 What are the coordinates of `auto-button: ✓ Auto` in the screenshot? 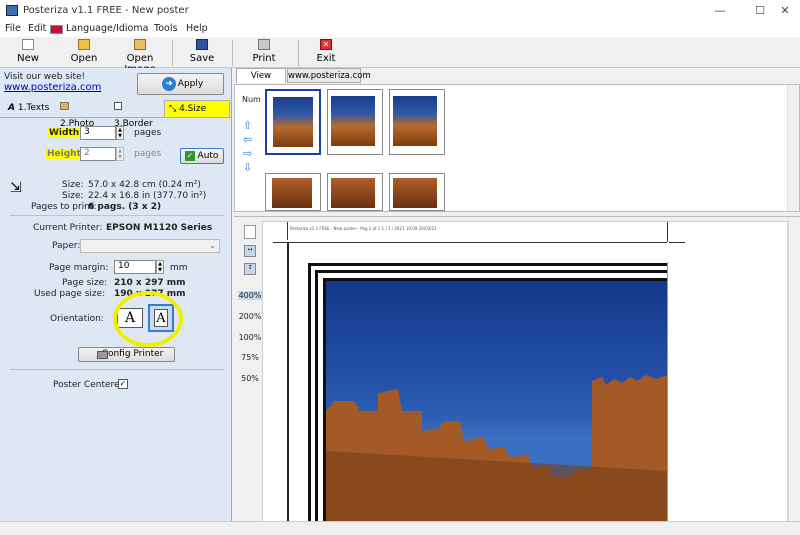 It's located at (202, 156).